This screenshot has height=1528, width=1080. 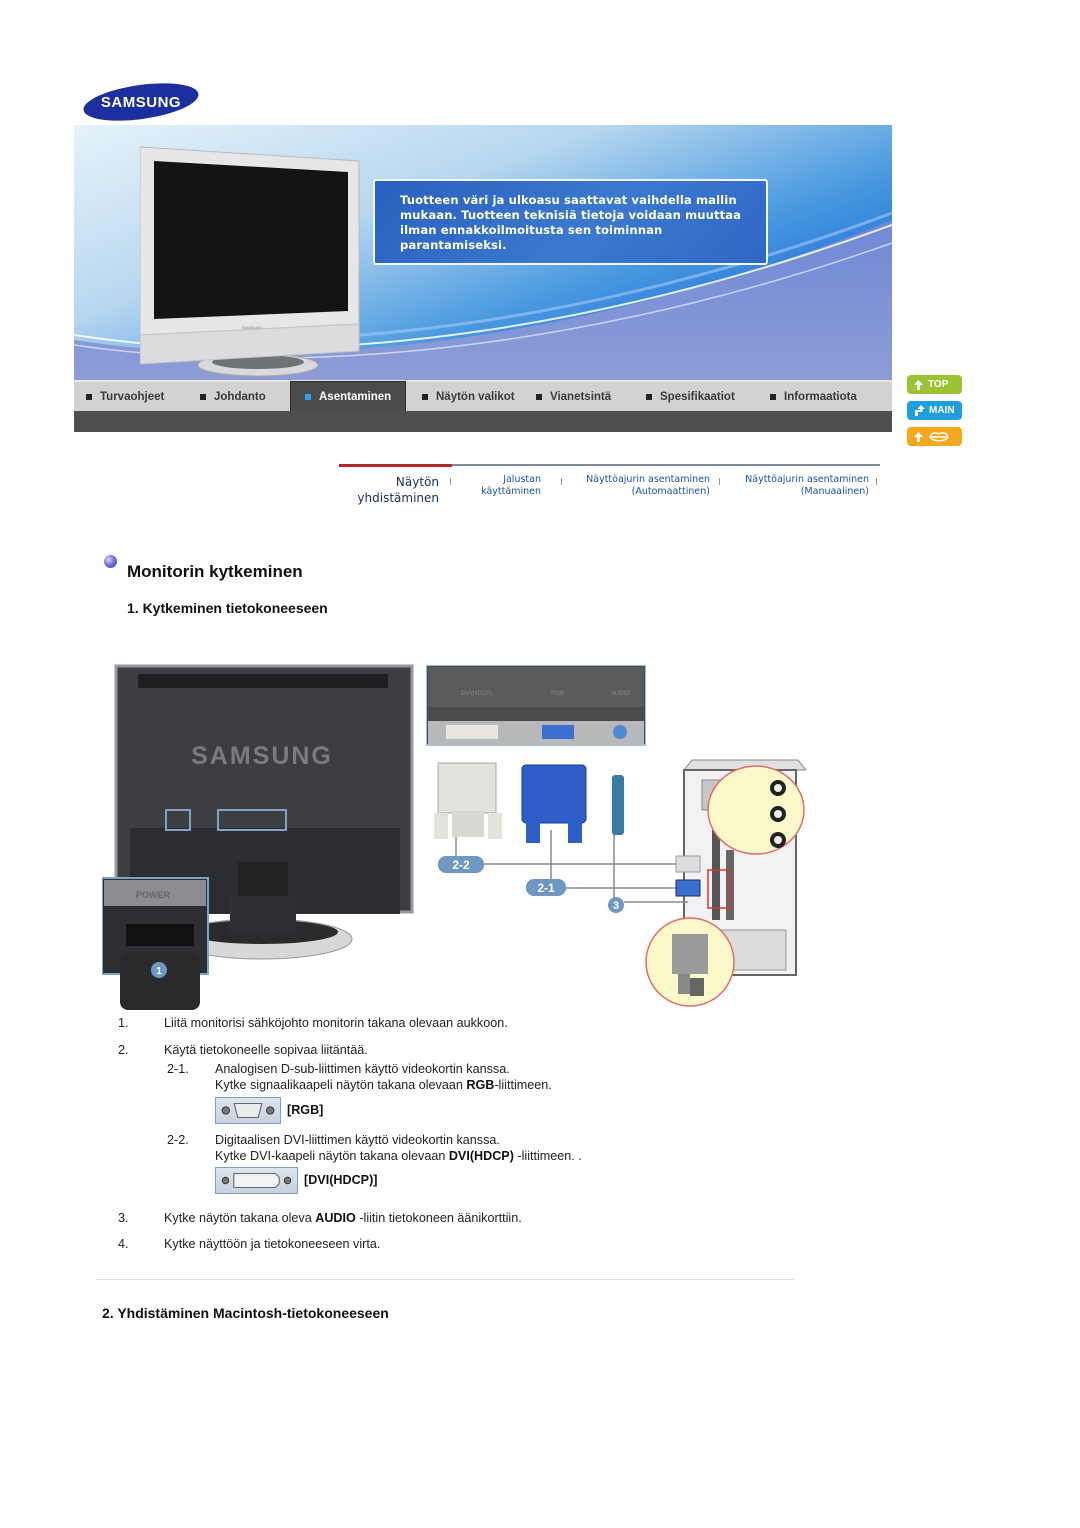 I want to click on monitor-back-illustration: SAMSUNG POWER 1, so click(x=258, y=838).